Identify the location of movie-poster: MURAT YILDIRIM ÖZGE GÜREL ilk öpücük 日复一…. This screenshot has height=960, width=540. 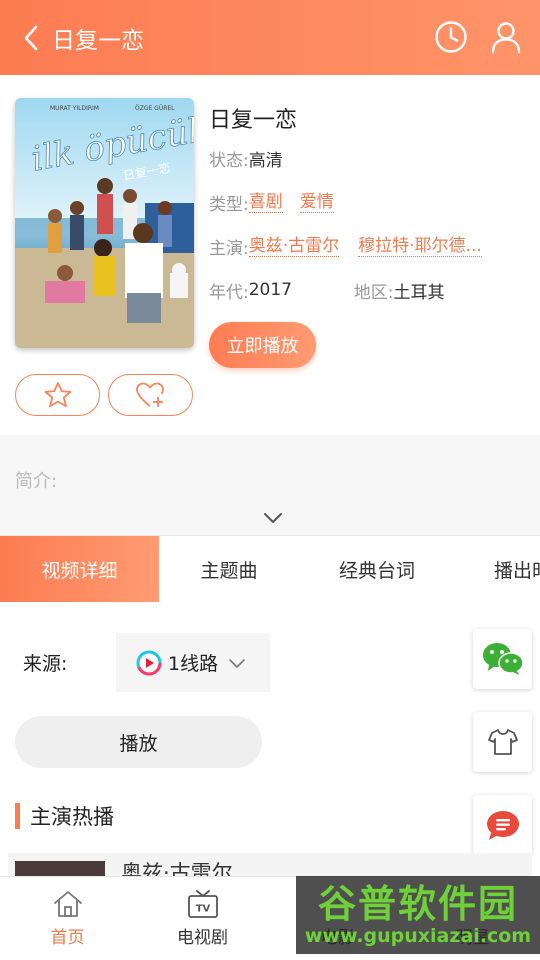
(104, 223).